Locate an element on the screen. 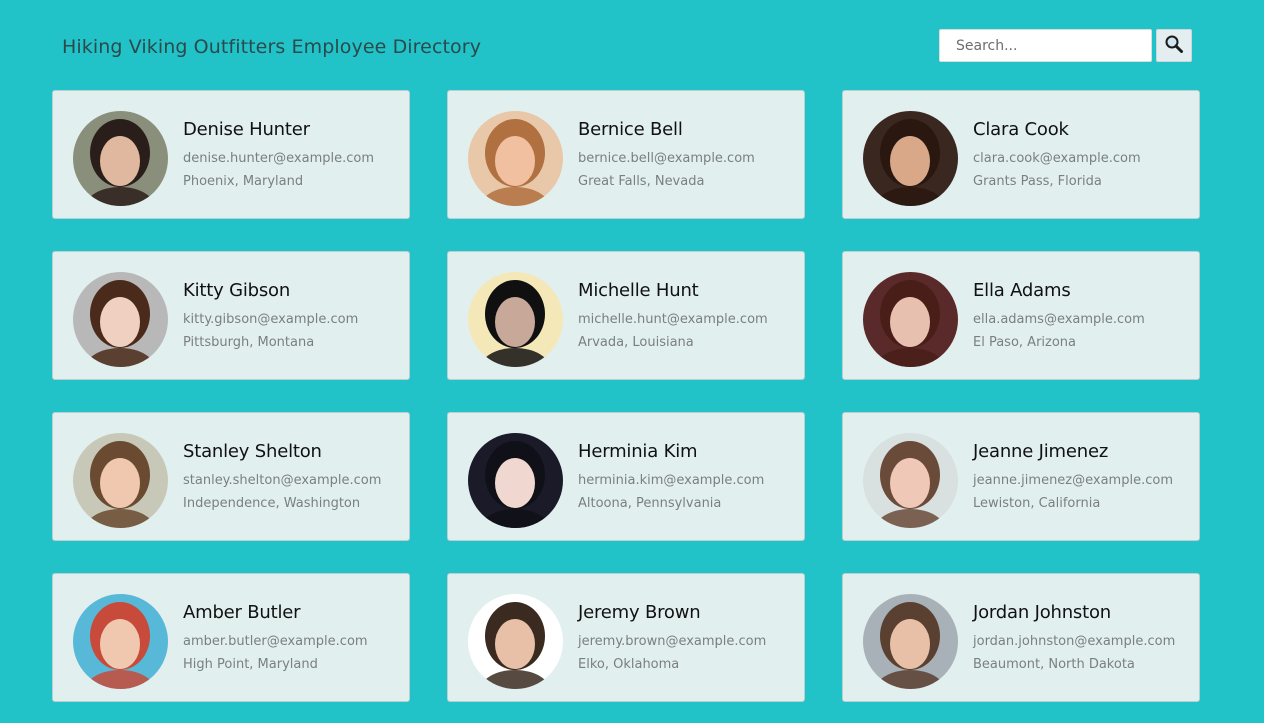 This screenshot has width=1264, height=723. employee-name: Denise Hunter is located at coordinates (246, 129).